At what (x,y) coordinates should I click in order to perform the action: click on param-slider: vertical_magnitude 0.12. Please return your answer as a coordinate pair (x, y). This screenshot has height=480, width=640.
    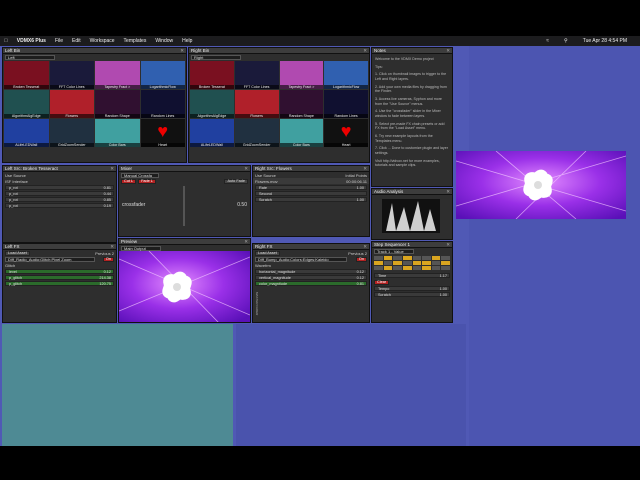
    Looking at the image, I should click on (311, 277).